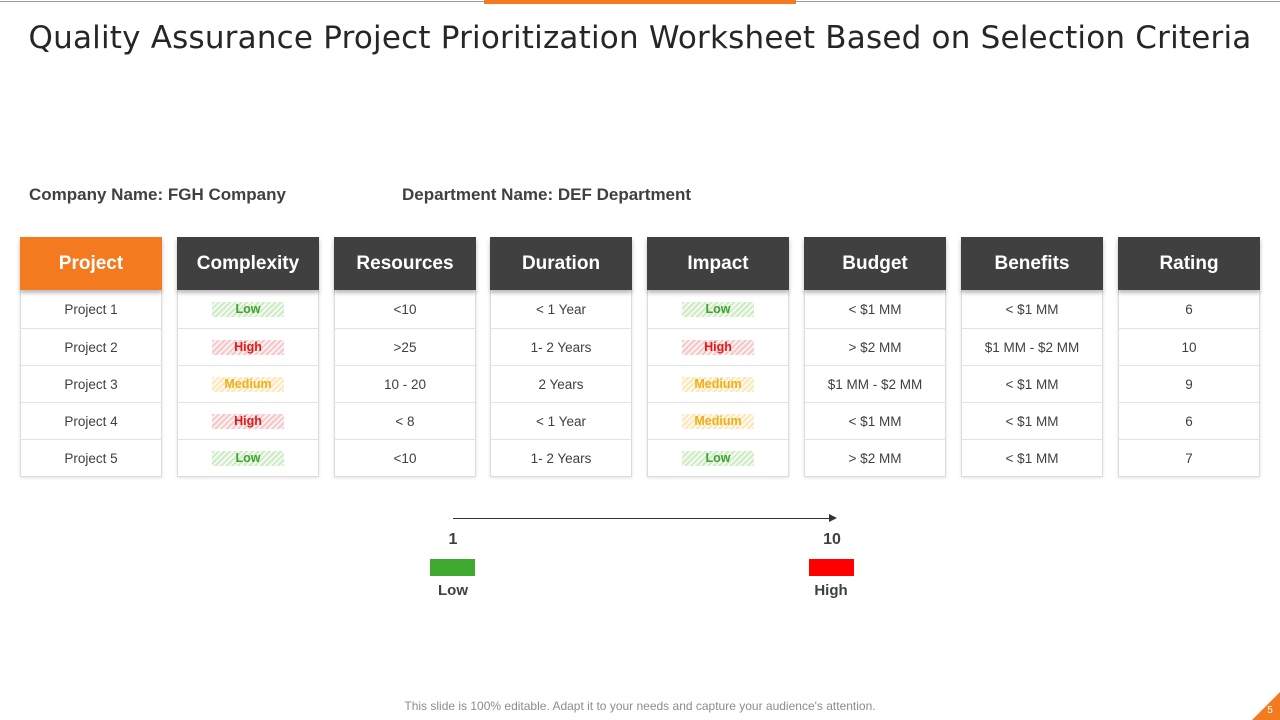  I want to click on header-complexity: Complexity, so click(248, 263).